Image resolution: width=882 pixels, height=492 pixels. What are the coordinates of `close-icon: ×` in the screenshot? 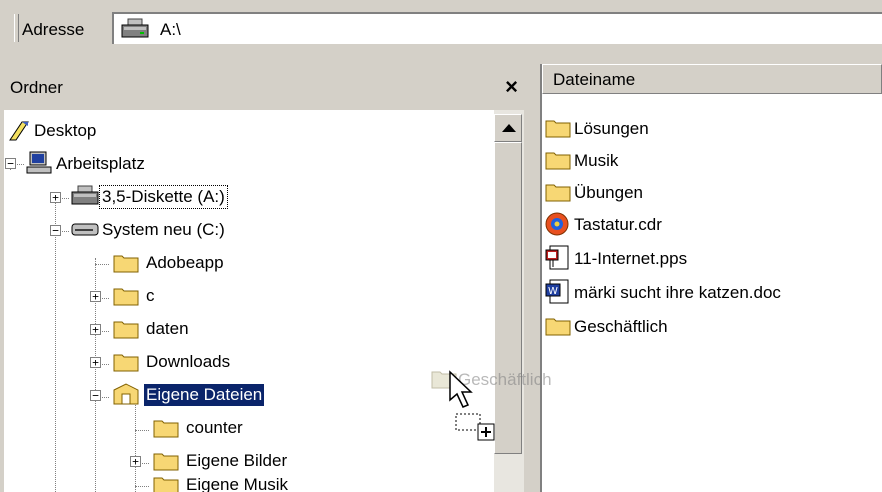 It's located at (511, 87).